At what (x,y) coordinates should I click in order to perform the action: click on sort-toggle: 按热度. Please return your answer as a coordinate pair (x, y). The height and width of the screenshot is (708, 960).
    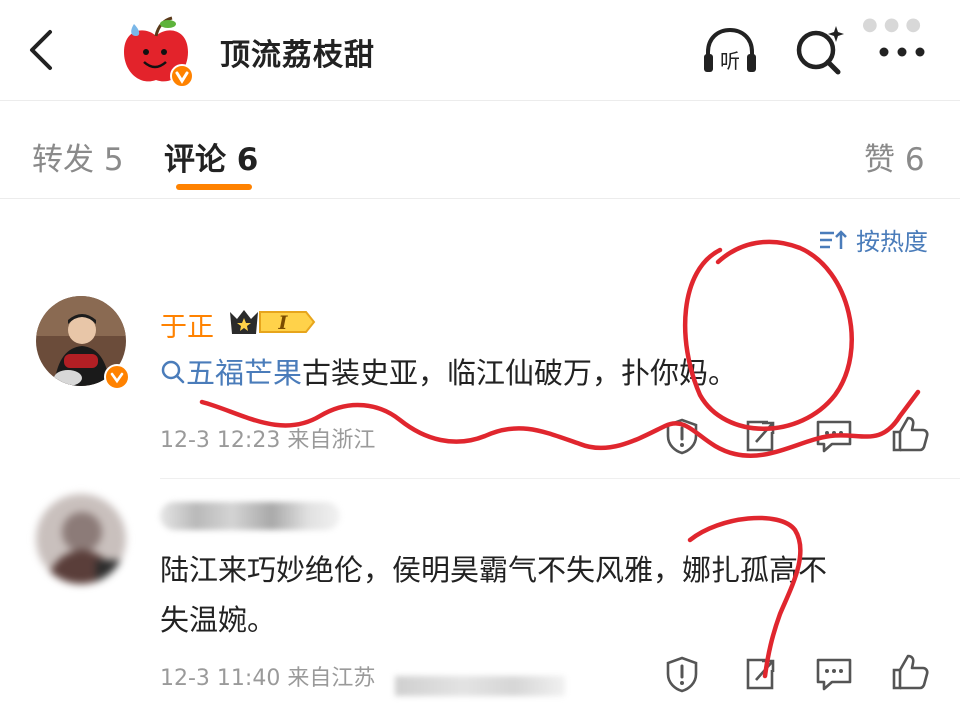
    Looking at the image, I should click on (873, 239).